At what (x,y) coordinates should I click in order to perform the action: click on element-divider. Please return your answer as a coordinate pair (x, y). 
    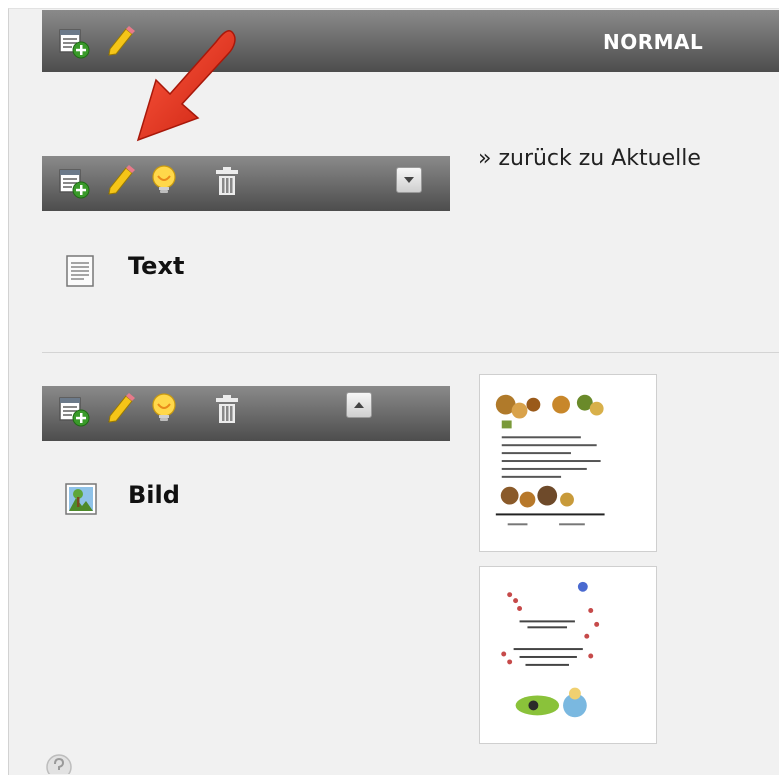
    Looking at the image, I should click on (410, 352).